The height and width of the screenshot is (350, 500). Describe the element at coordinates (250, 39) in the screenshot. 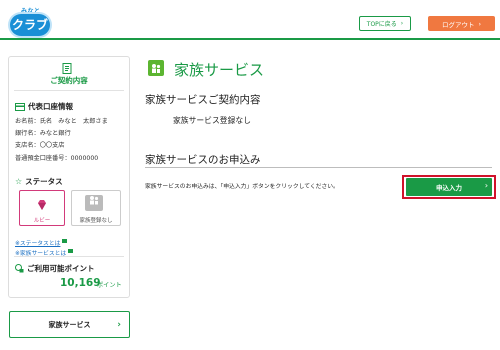

I see `header-divider` at that location.